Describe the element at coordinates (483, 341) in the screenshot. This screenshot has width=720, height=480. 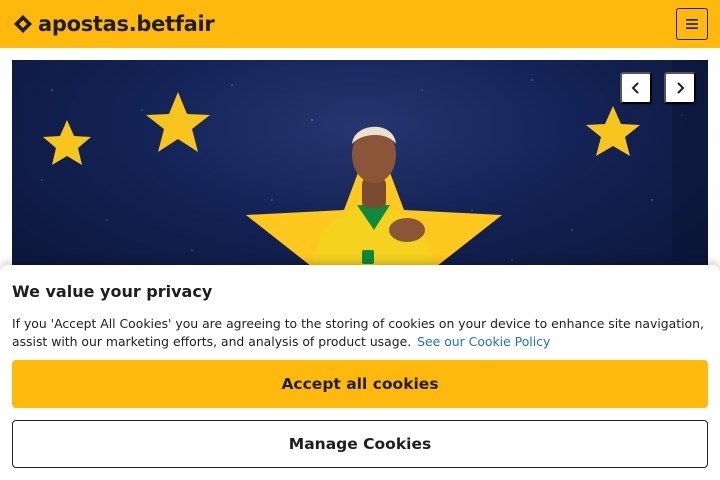
I see `cookie-policy-link: See our Cookie Policy` at that location.